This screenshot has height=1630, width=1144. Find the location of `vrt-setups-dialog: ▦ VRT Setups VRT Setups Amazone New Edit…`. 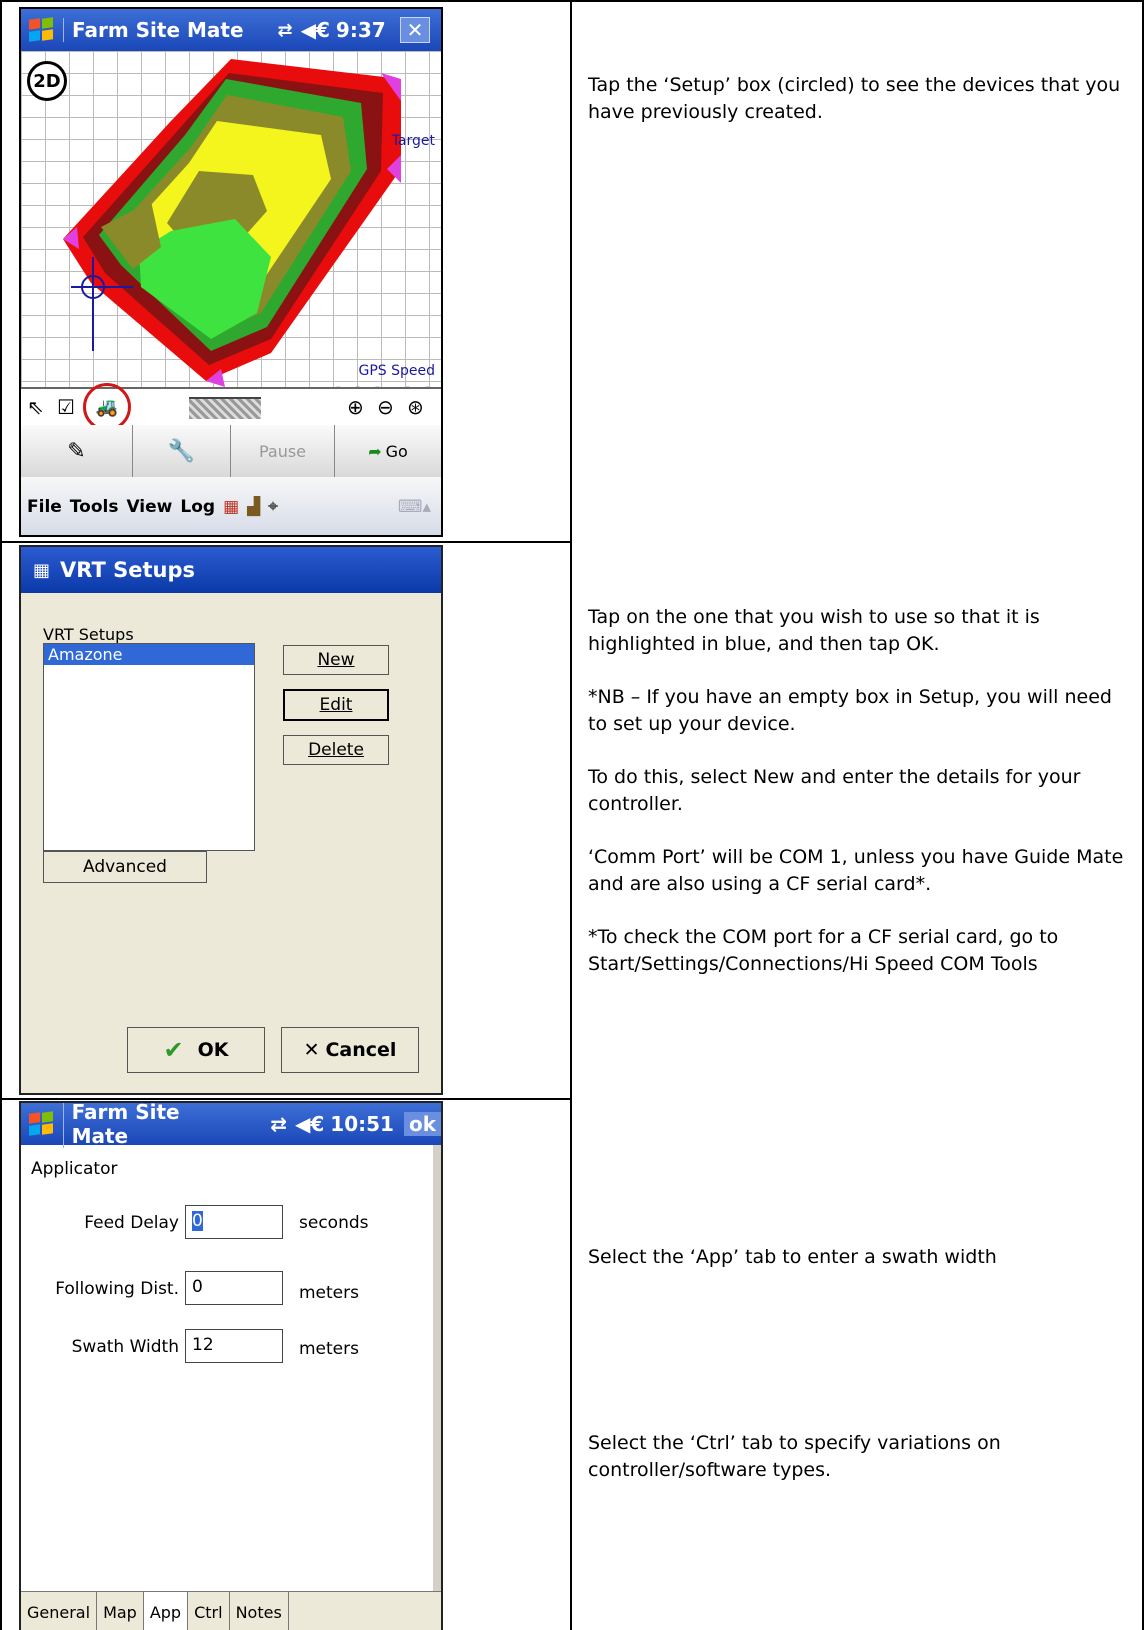

vrt-setups-dialog: ▦ VRT Setups VRT Setups Amazone New Edit… is located at coordinates (231, 820).